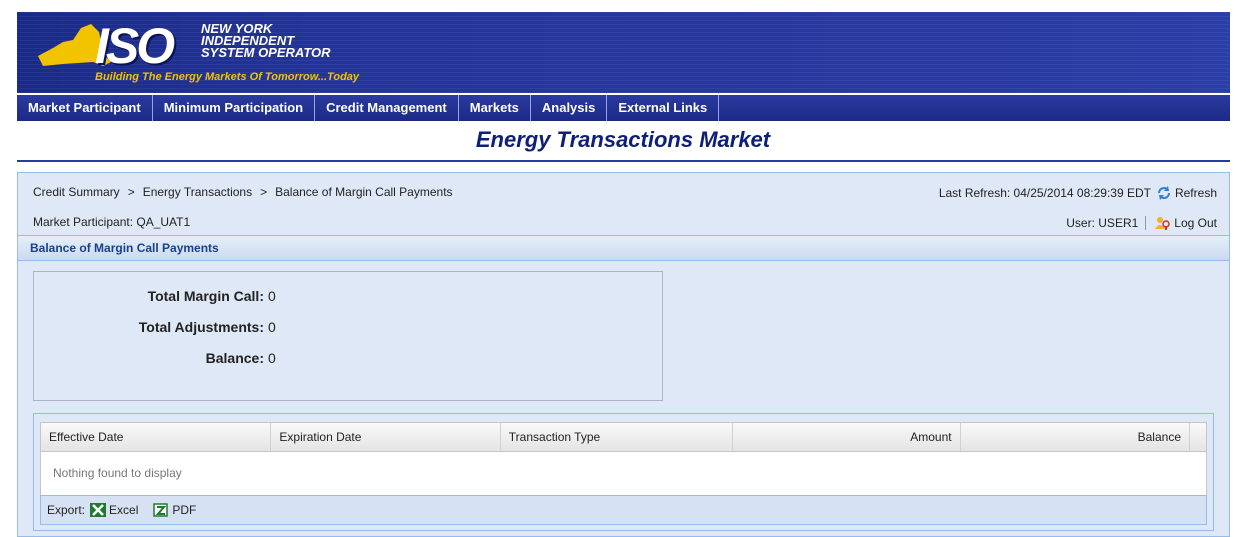  What do you see at coordinates (569, 108) in the screenshot?
I see `menu-analysis: Analysis` at bounding box center [569, 108].